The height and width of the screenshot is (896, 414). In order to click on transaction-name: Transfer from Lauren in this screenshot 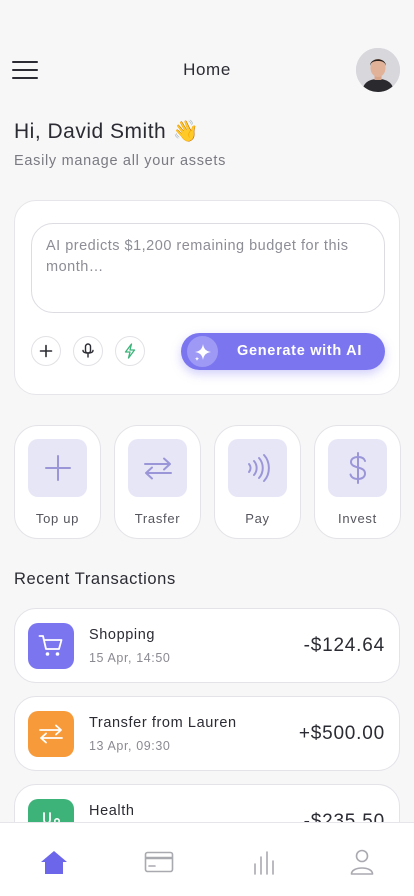, I will do `click(163, 723)`.